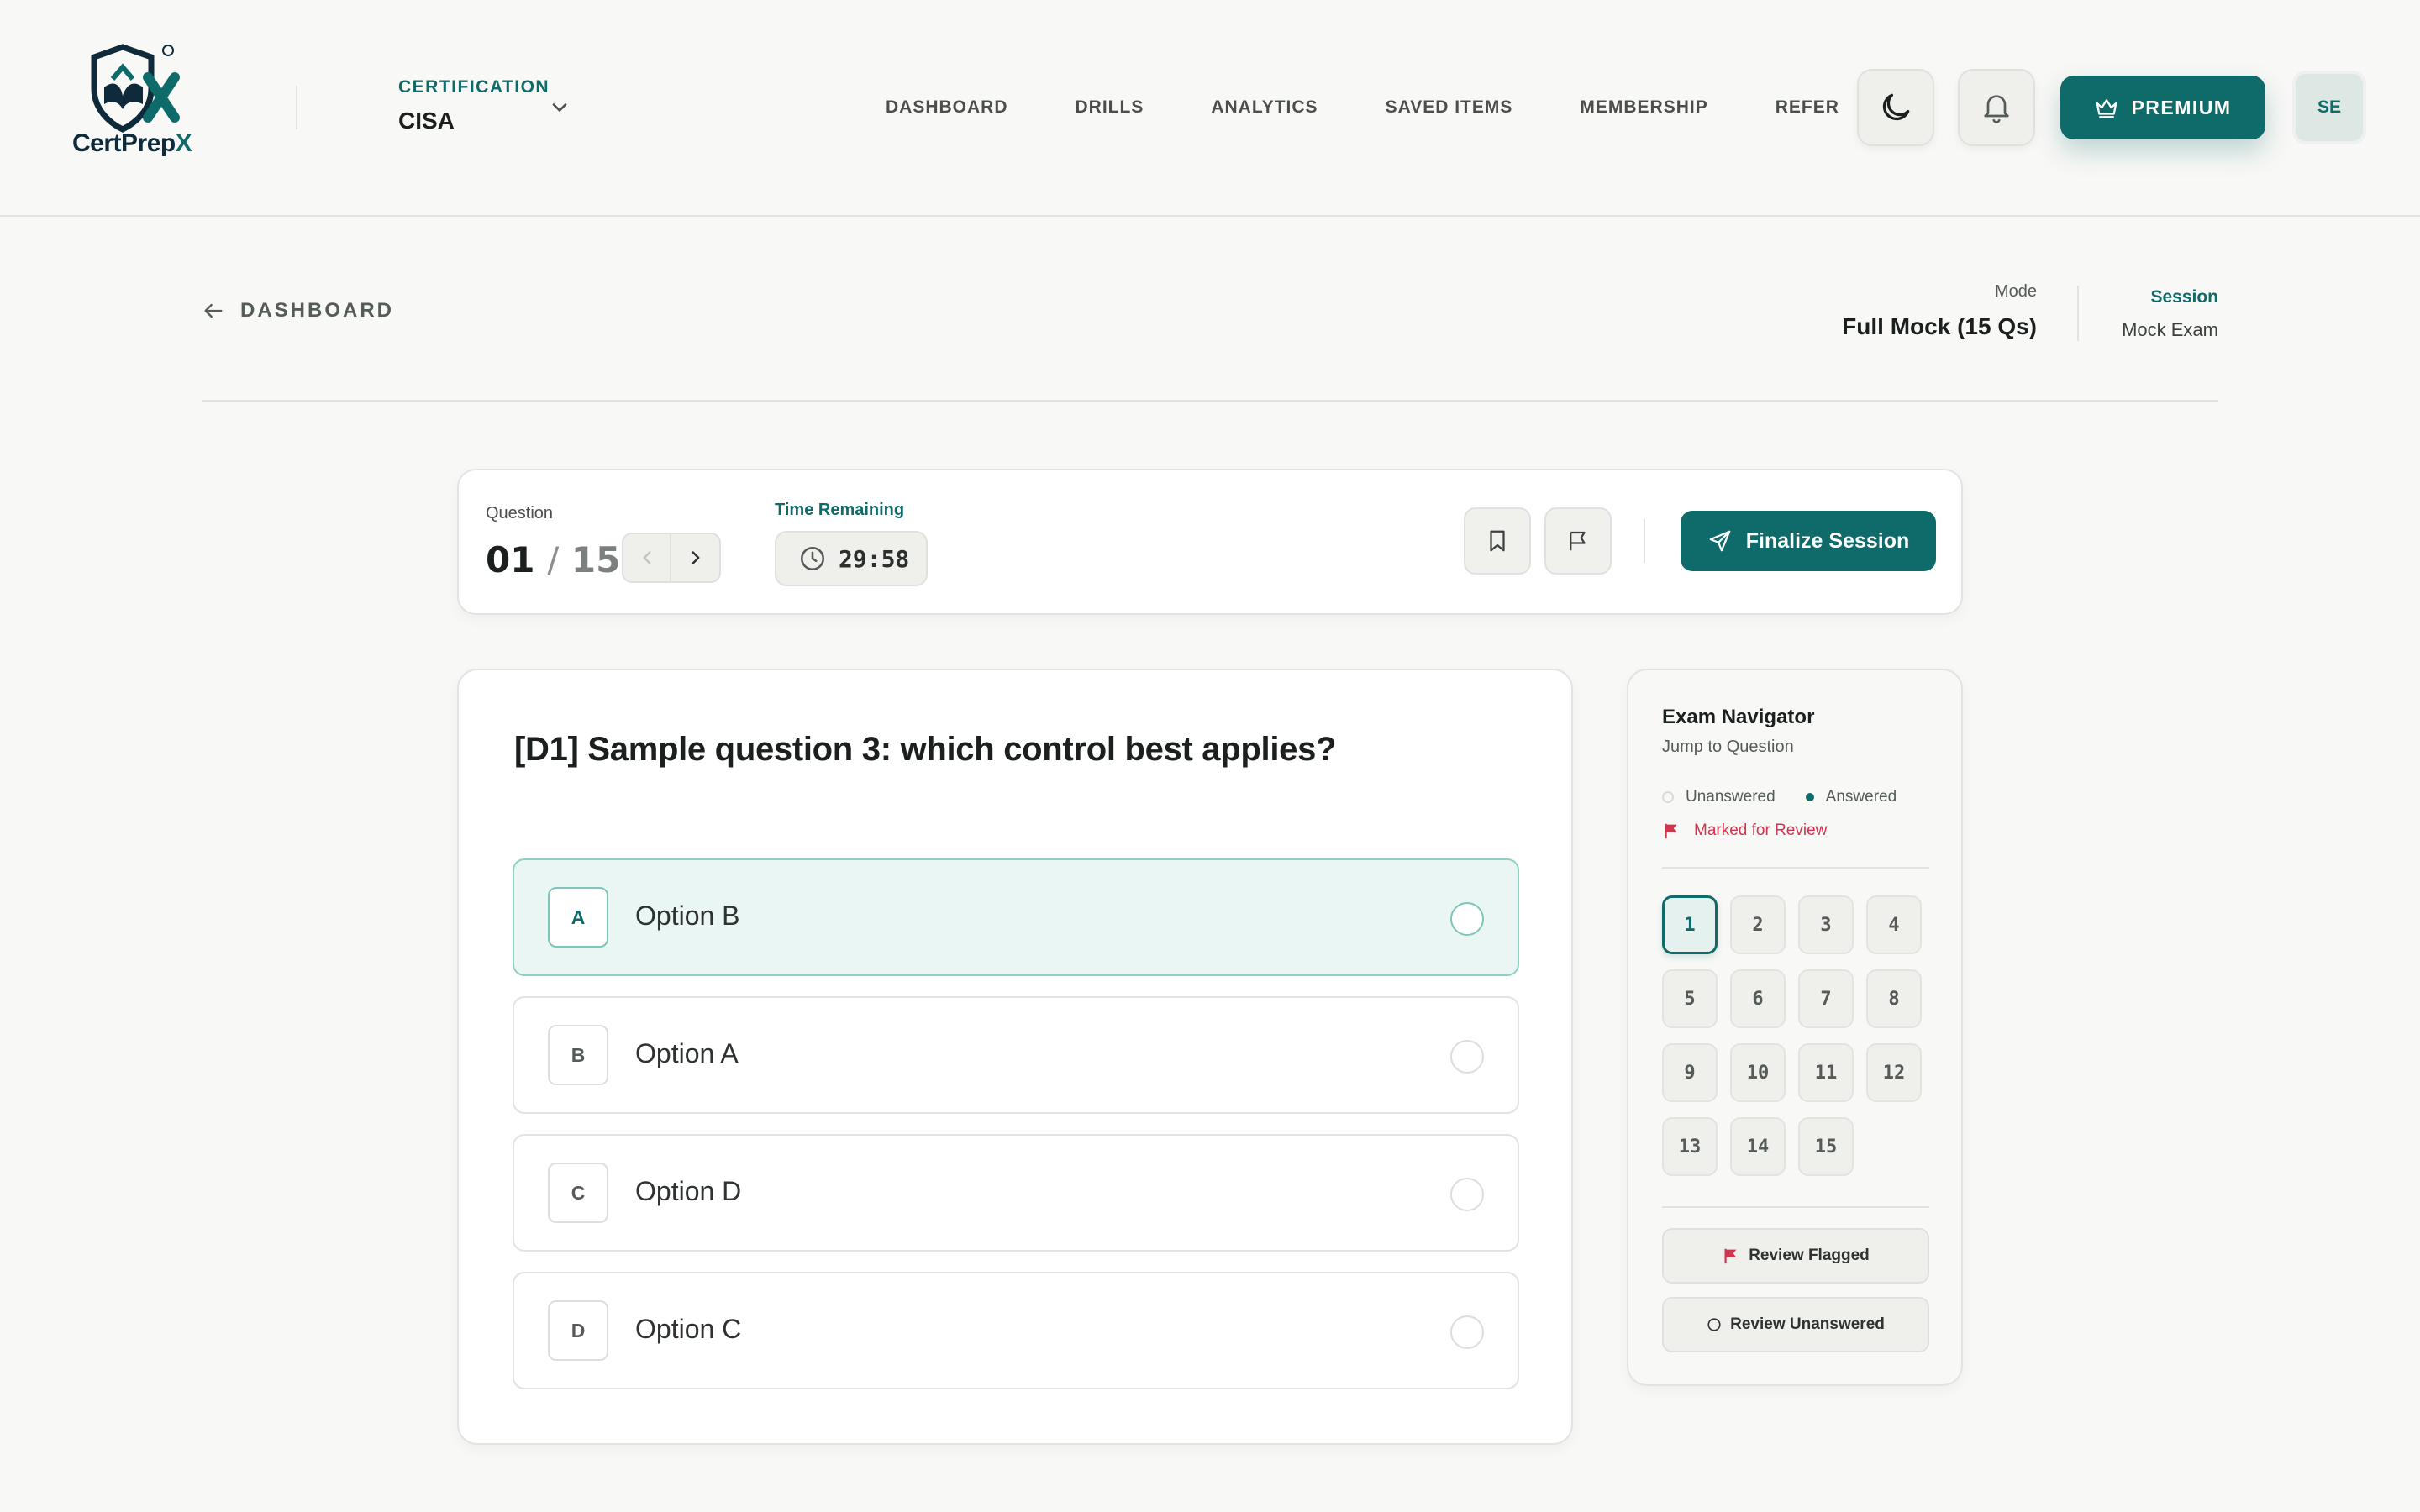 This screenshot has height=1512, width=2420. Describe the element at coordinates (1758, 1146) in the screenshot. I see `nav-question-14: 14` at that location.